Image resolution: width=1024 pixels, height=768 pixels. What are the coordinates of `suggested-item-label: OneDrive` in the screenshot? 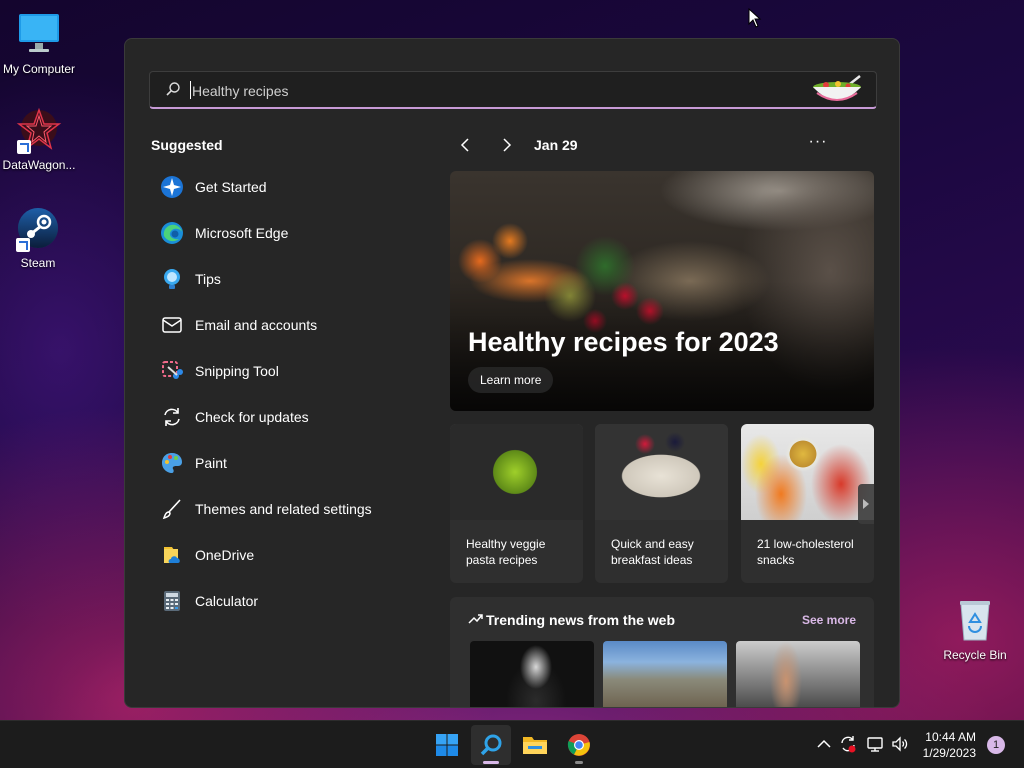 It's located at (225, 555).